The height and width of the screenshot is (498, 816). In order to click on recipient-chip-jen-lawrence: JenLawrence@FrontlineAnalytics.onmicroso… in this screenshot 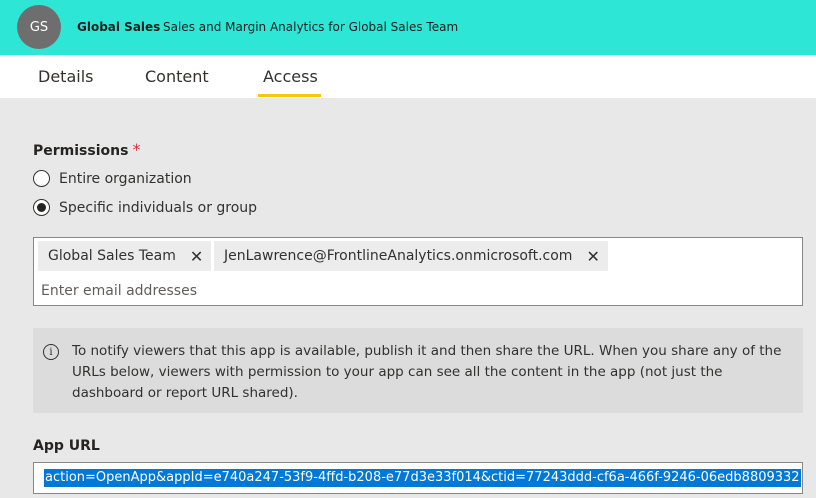, I will do `click(411, 256)`.